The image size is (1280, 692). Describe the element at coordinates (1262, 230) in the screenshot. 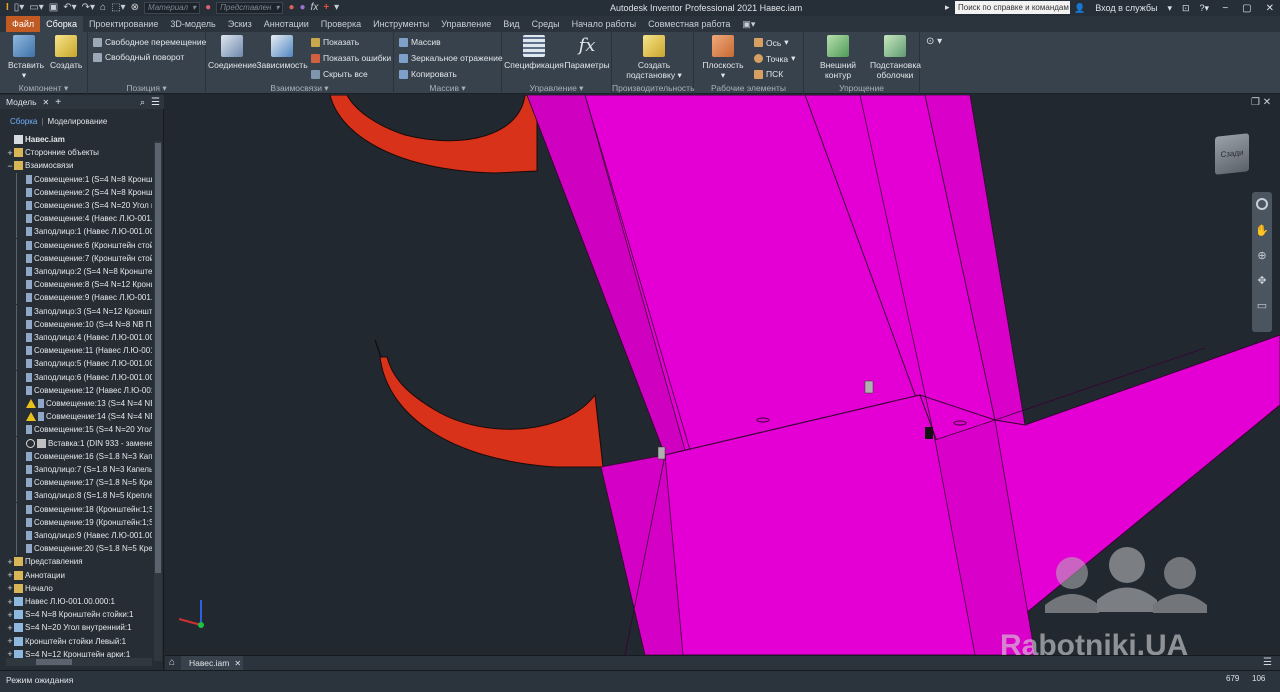

I see `pan-icon: ✋` at that location.